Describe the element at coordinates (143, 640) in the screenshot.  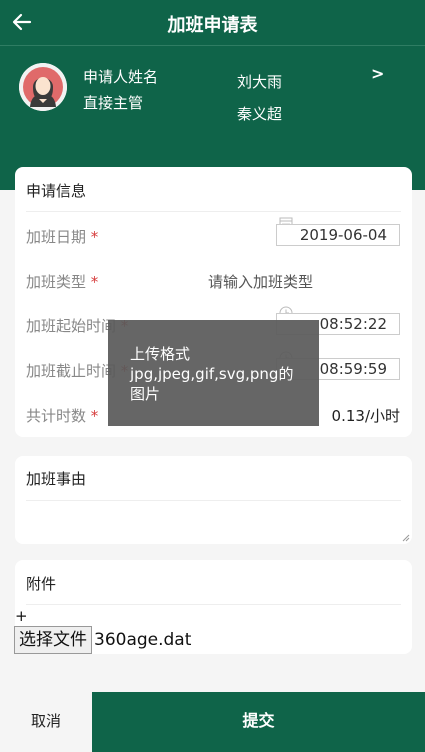
I see `file-name: 360age.dat` at that location.